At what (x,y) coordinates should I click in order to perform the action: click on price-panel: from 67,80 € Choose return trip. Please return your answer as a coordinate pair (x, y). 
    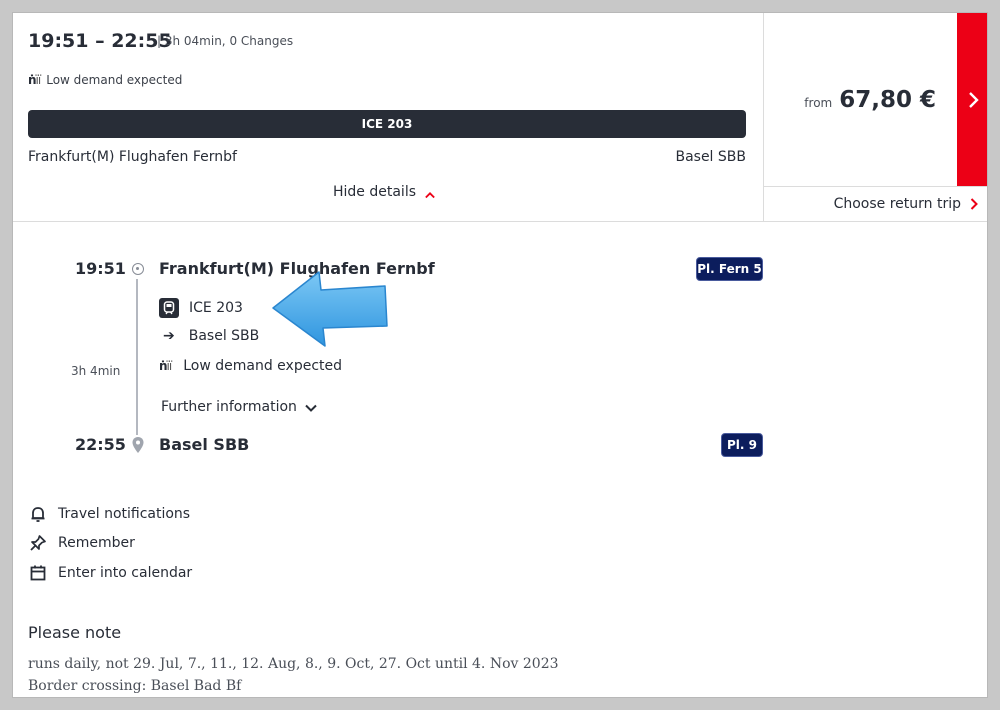
    Looking at the image, I should click on (875, 117).